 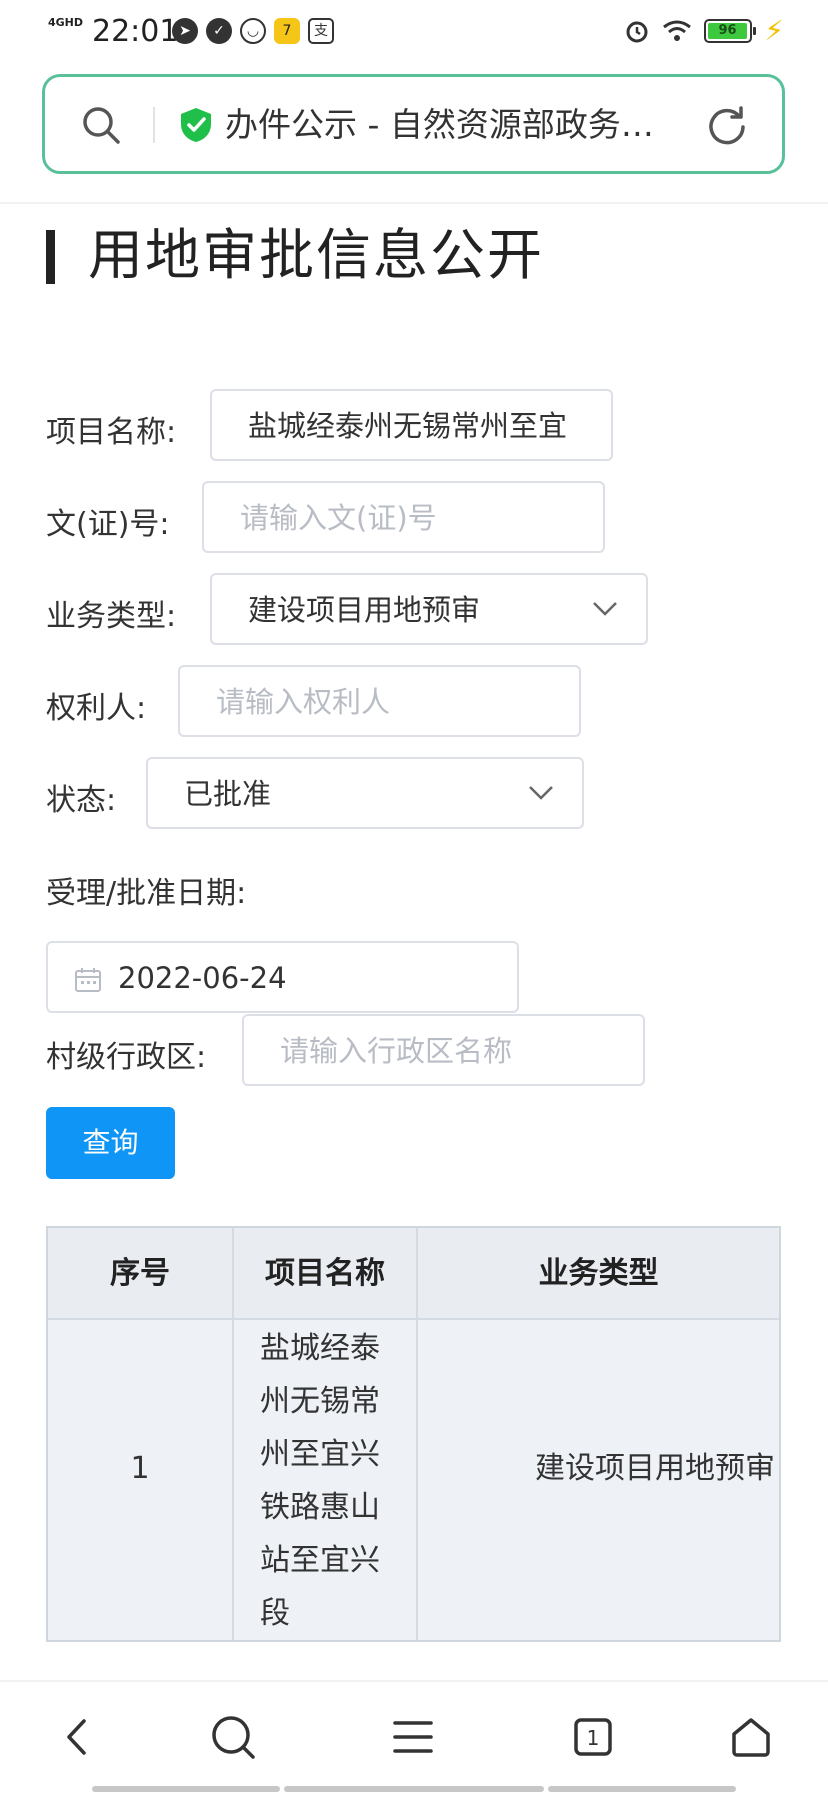 I want to click on biz-type-select: 建设项目用地预审, so click(x=429, y=609).